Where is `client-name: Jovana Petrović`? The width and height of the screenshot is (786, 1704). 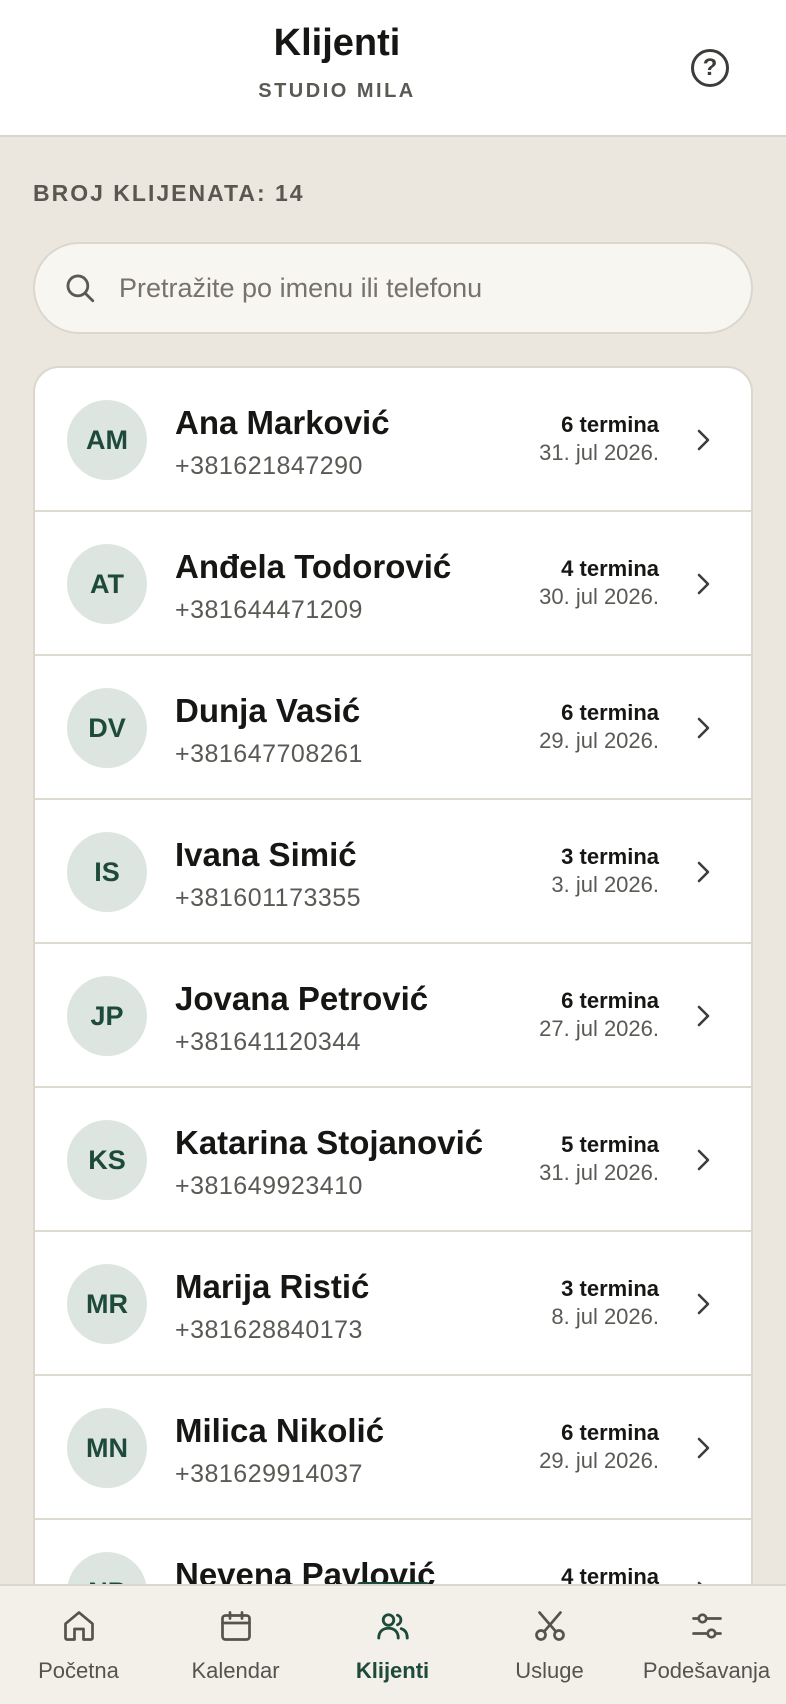 client-name: Jovana Petrović is located at coordinates (302, 998).